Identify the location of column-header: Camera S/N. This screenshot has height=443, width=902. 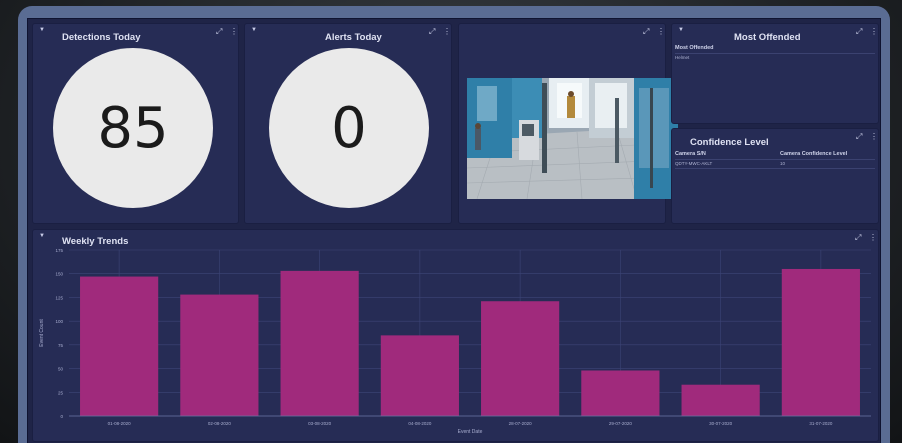
(690, 154).